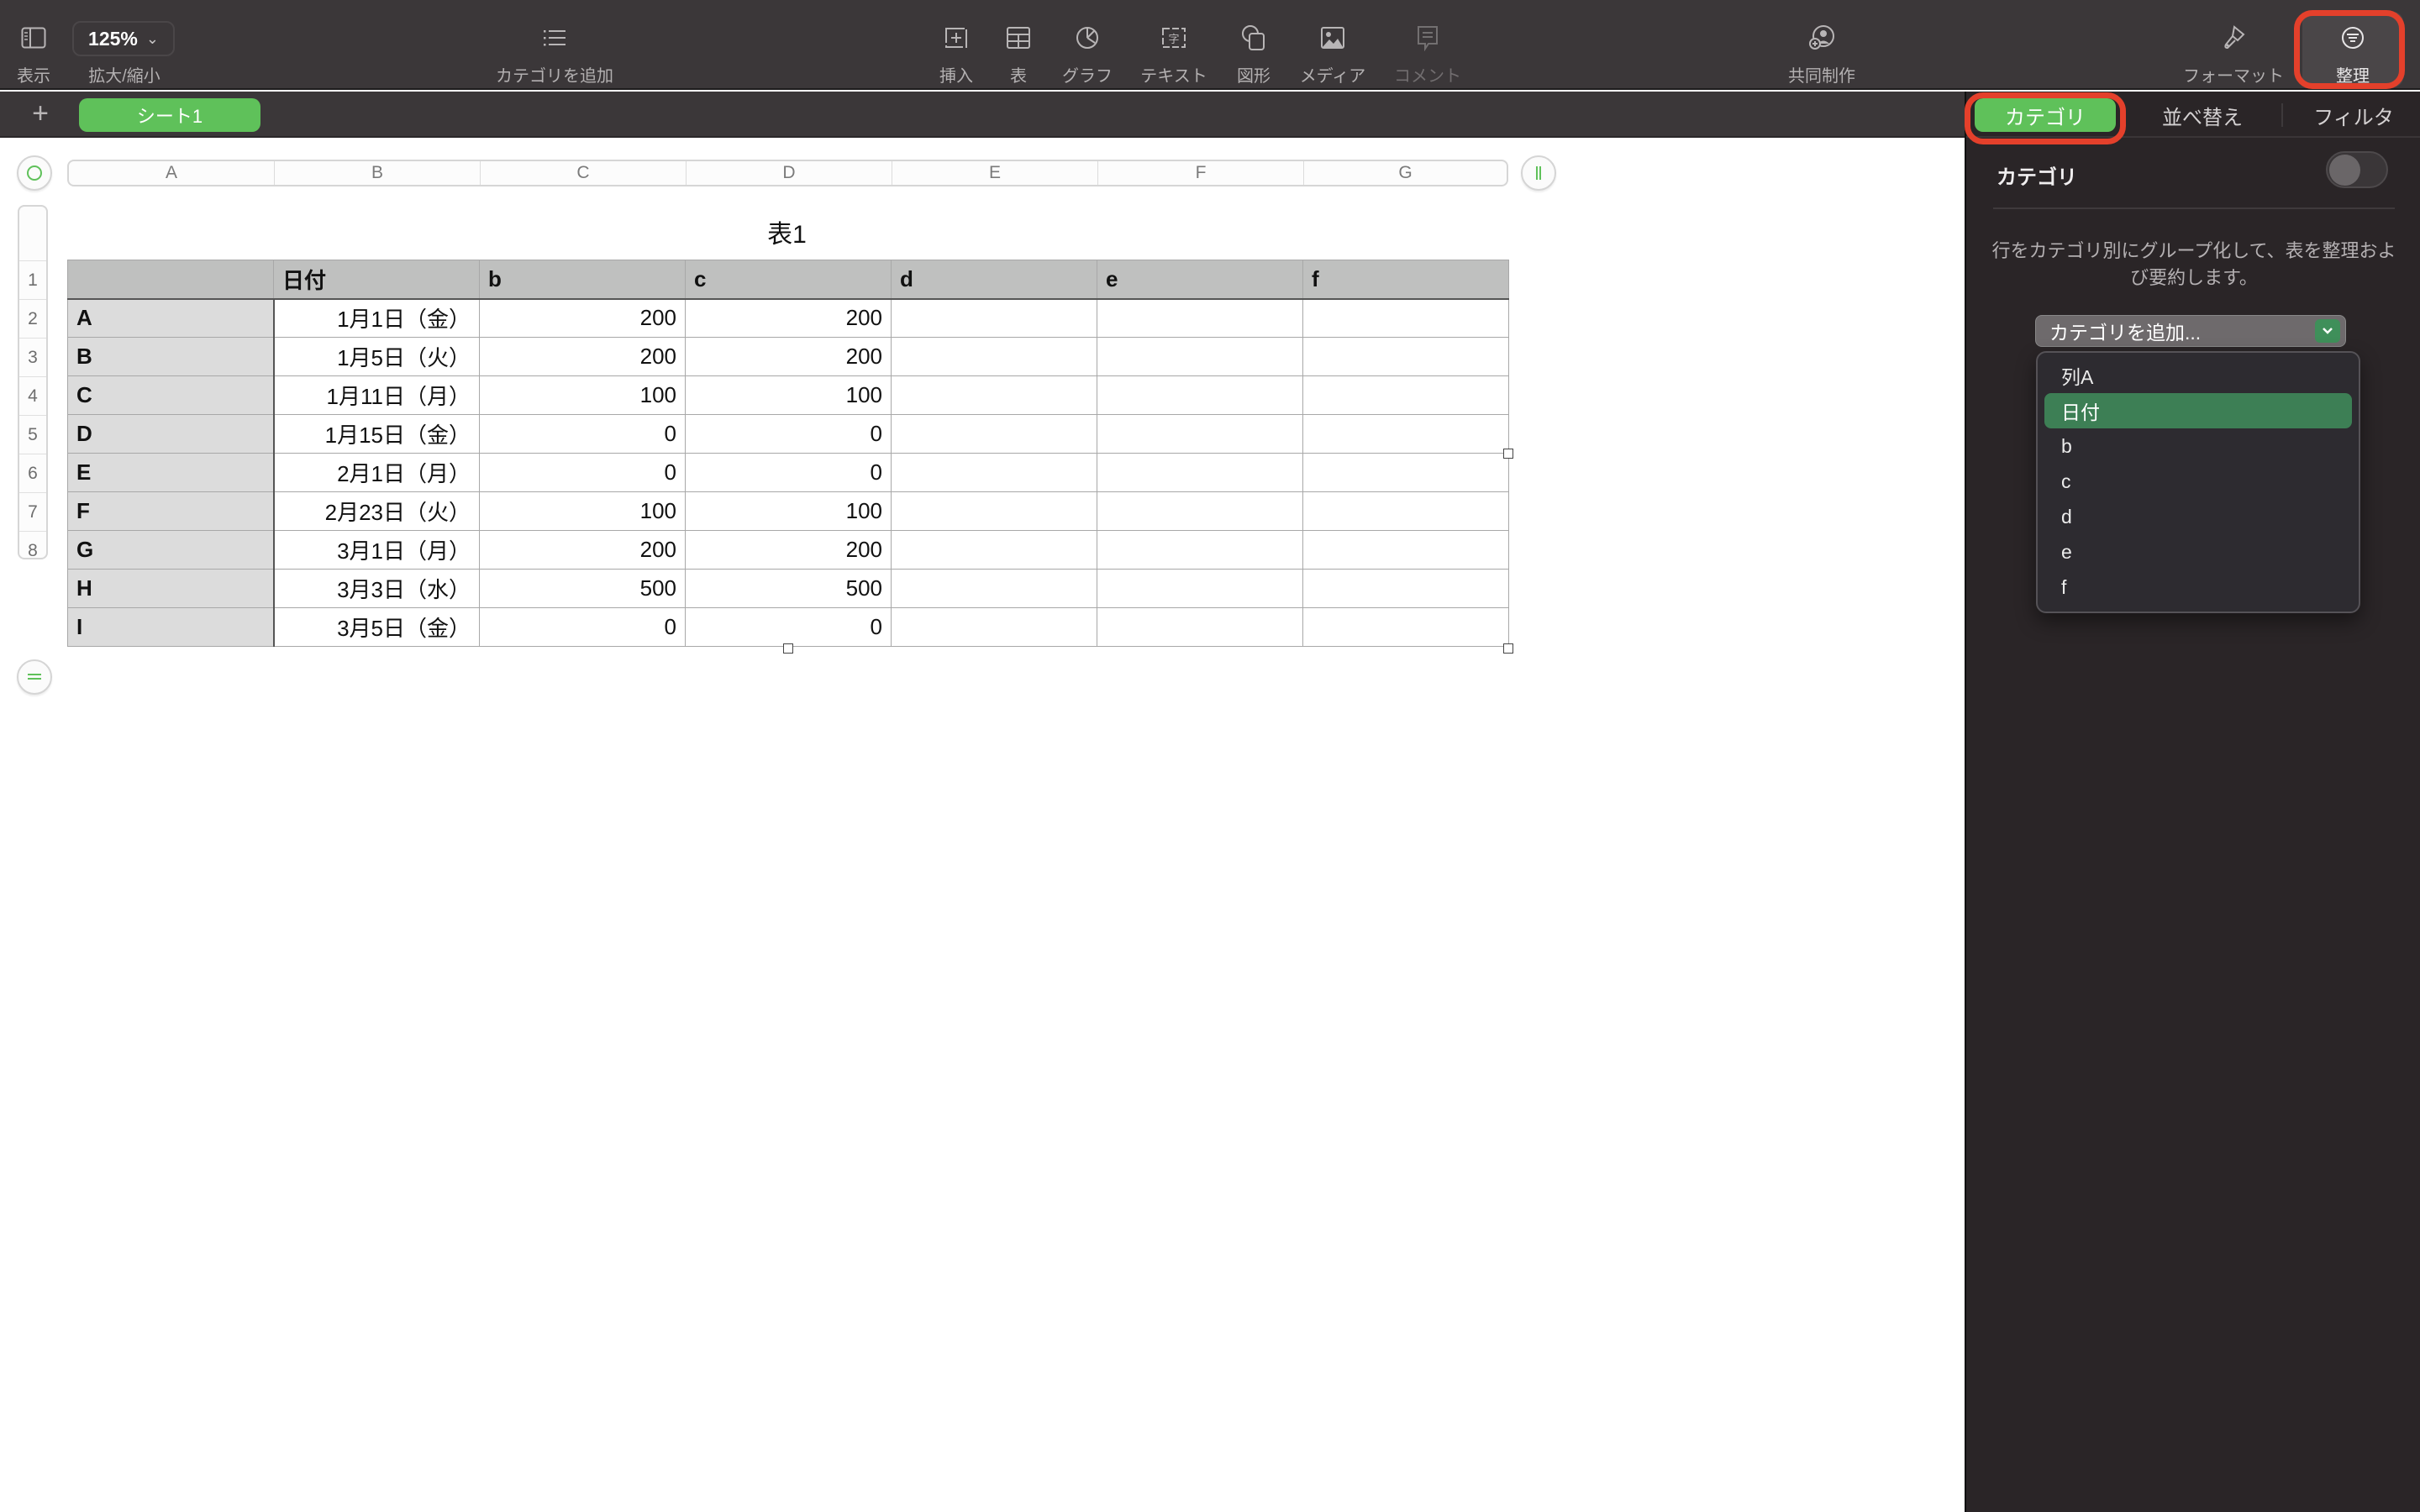  I want to click on row-label-cell: F, so click(171, 511).